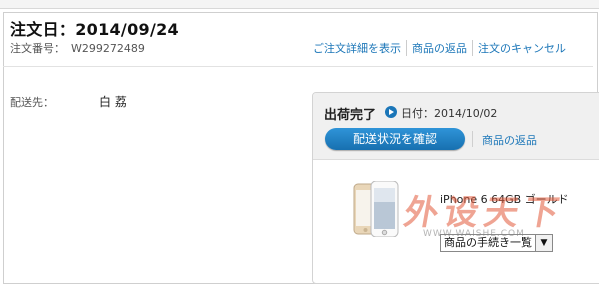 The width and height of the screenshot is (599, 284). What do you see at coordinates (350, 115) in the screenshot?
I see `shipment-status: 出荷完了` at bounding box center [350, 115].